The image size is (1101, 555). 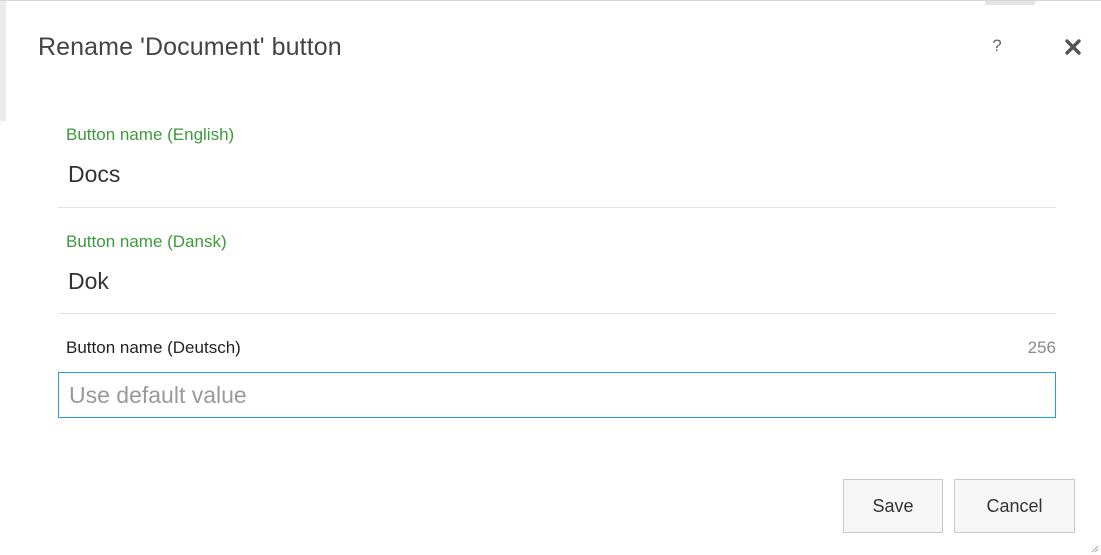 What do you see at coordinates (1014, 506) in the screenshot?
I see `cancel-button: Cancel` at bounding box center [1014, 506].